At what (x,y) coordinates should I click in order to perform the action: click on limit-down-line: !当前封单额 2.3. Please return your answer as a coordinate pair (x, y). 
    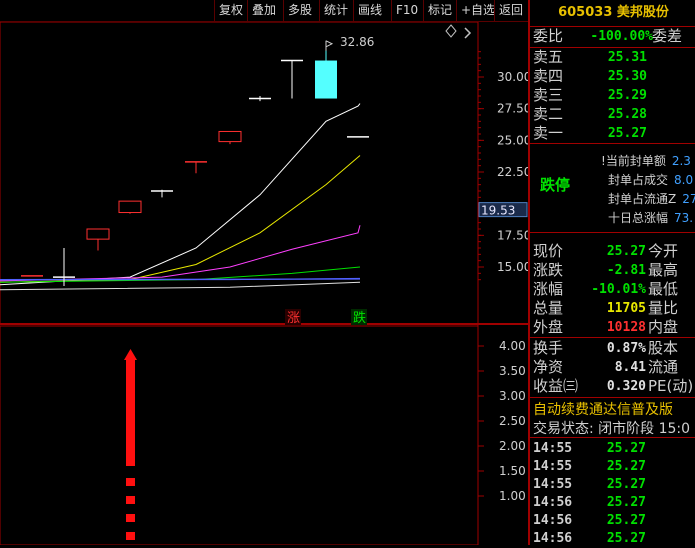
    Looking at the image, I should click on (646, 161).